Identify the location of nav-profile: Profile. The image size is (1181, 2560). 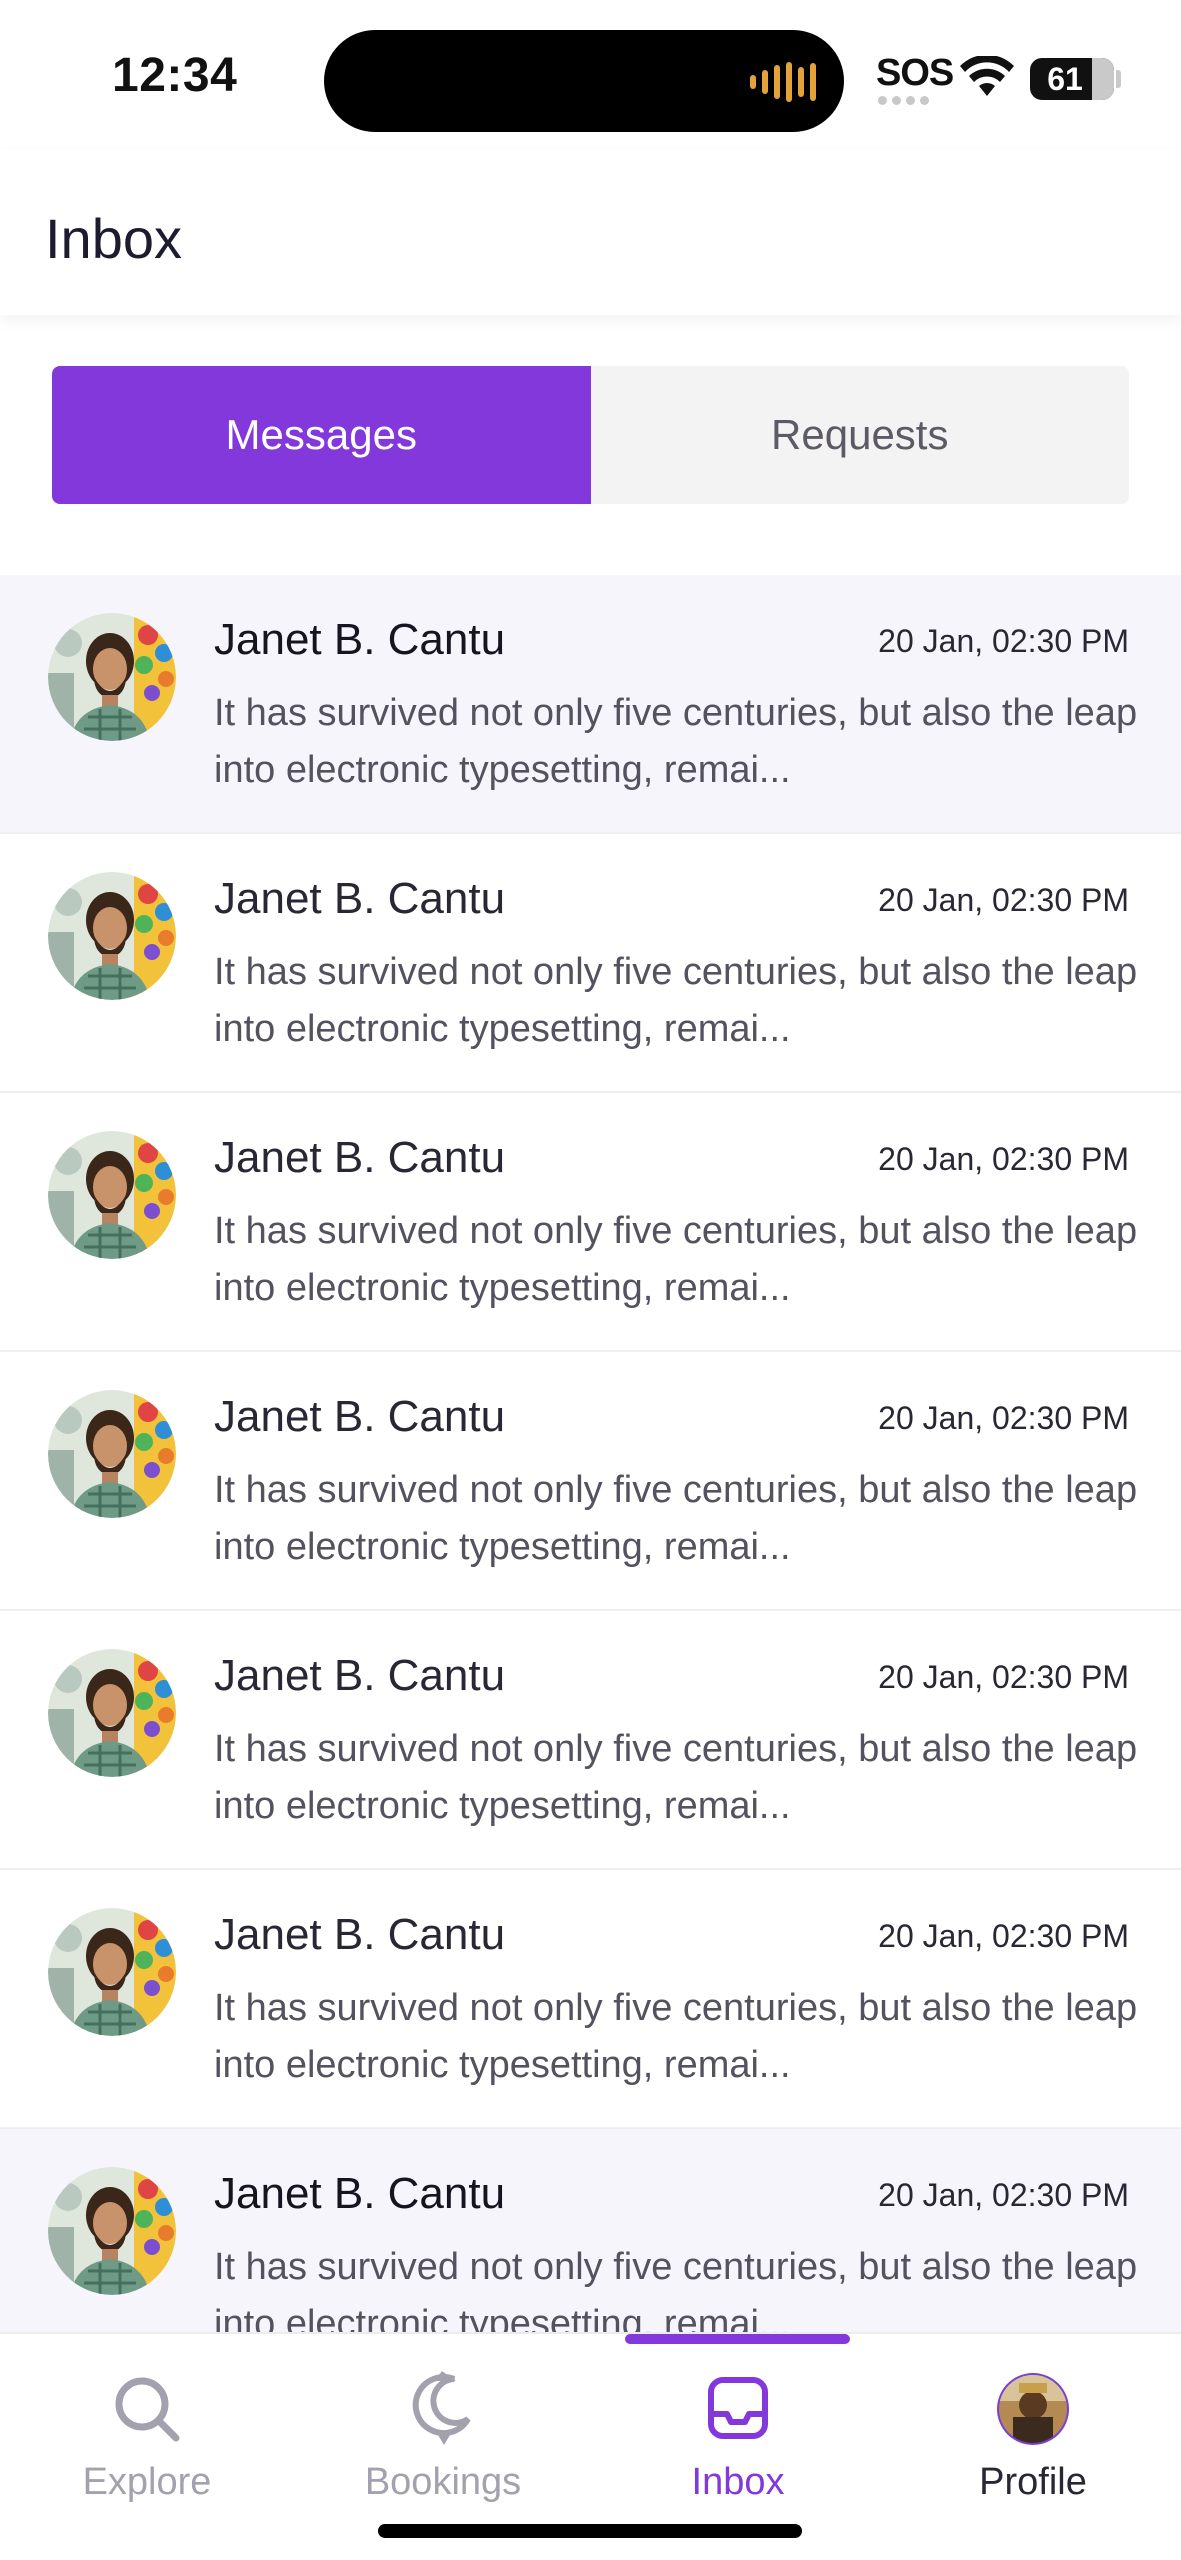
(1033, 2436).